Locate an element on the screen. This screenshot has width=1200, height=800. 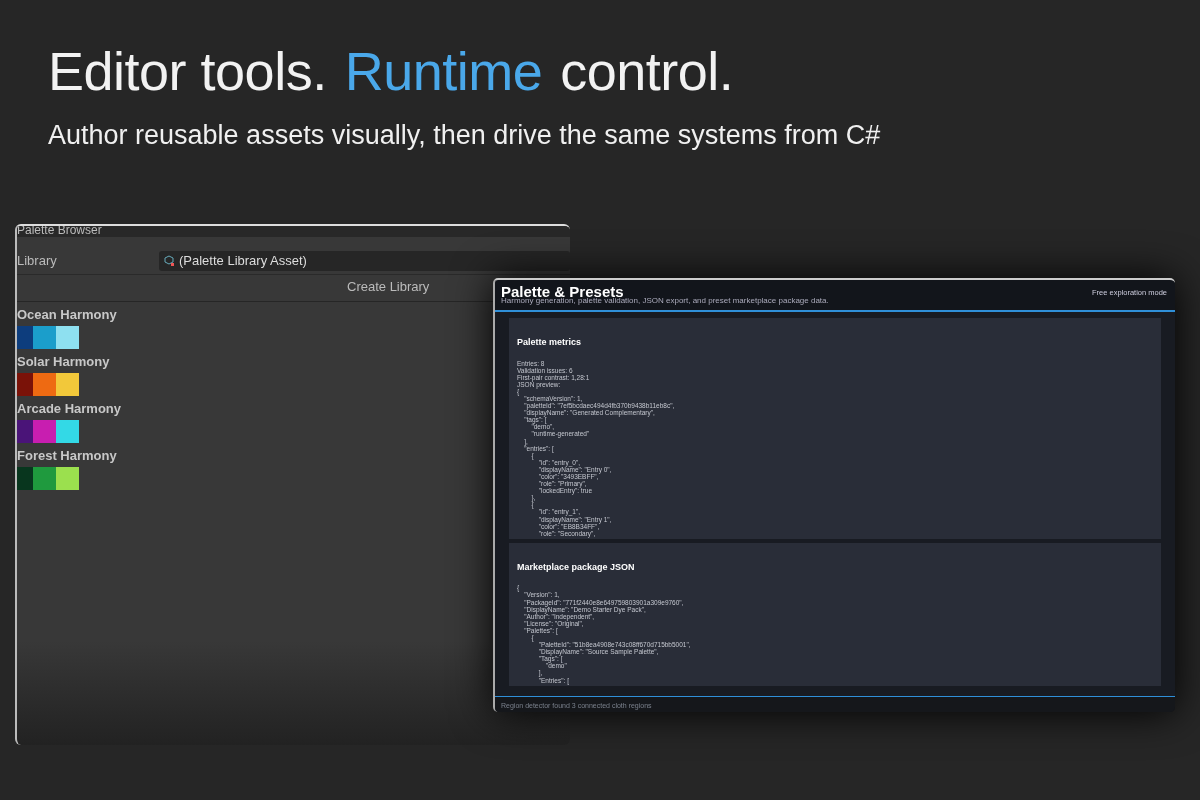
field-label: Library is located at coordinates (37, 260).